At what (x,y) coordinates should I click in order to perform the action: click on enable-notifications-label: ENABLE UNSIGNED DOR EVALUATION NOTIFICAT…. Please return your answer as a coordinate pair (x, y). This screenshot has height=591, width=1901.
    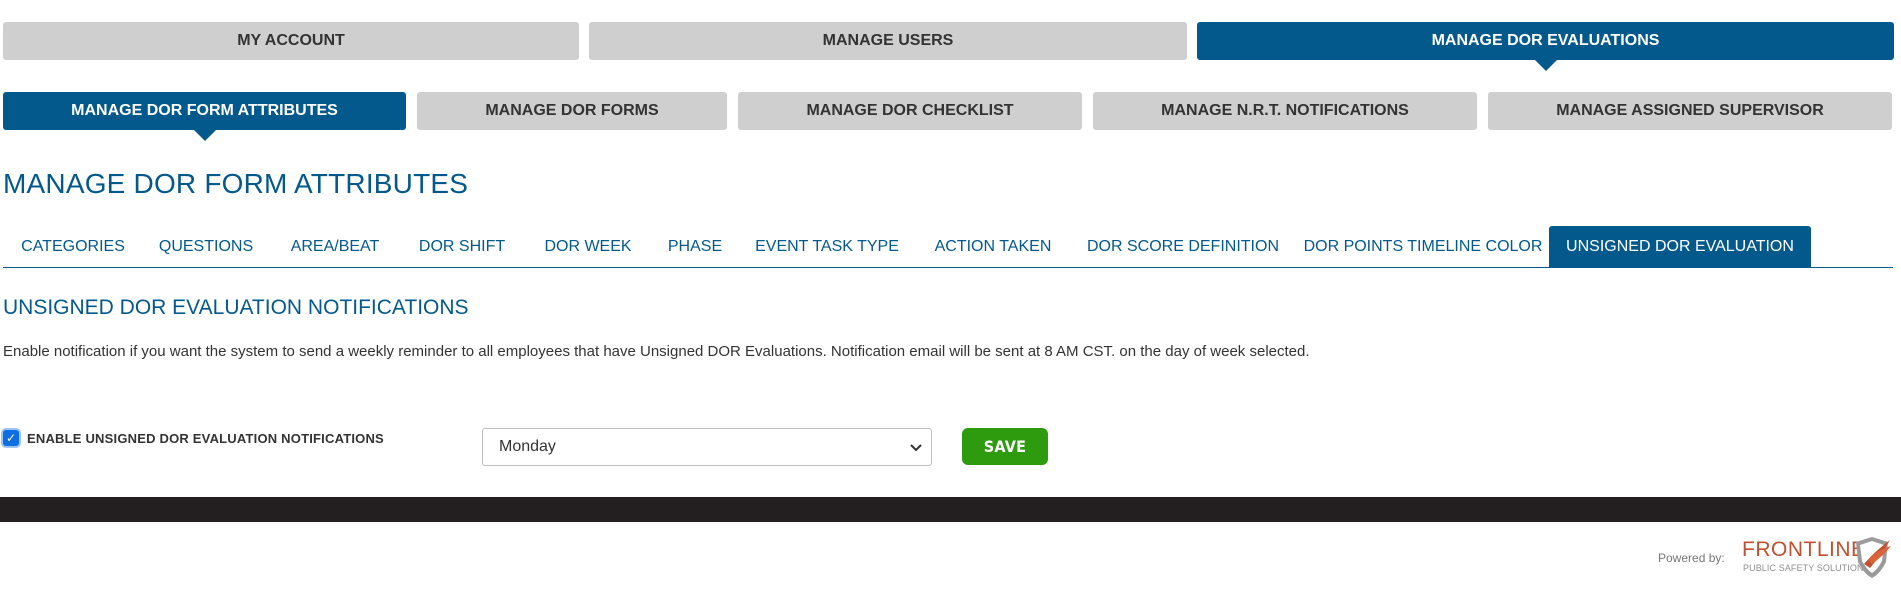
    Looking at the image, I should click on (205, 438).